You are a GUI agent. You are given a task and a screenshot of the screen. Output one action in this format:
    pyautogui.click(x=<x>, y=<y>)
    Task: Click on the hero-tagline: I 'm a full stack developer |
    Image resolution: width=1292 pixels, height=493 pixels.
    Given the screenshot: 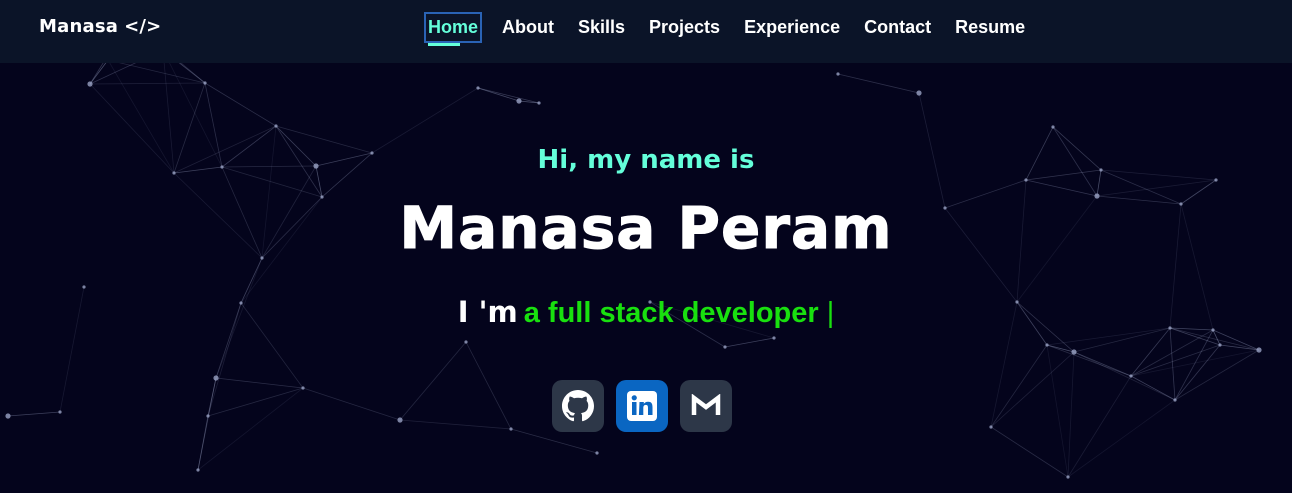 What is the action you would take?
    pyautogui.click(x=646, y=312)
    